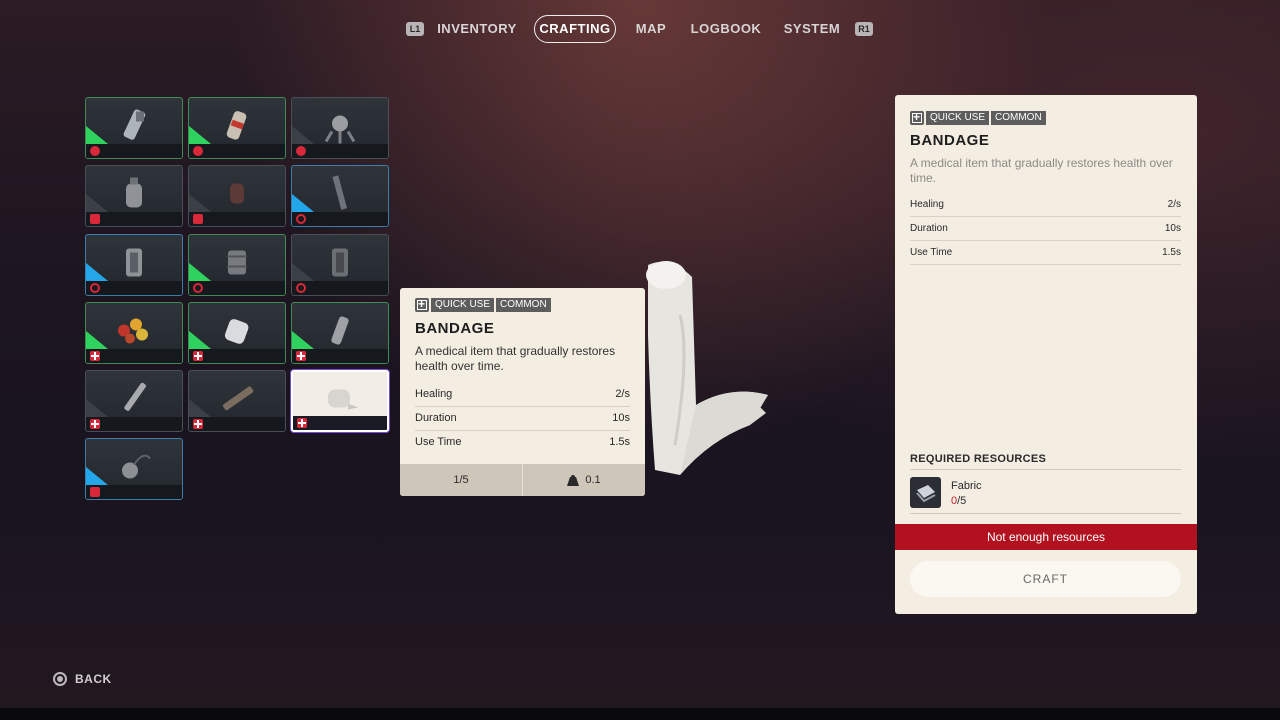  What do you see at coordinates (1045, 513) in the screenshot?
I see `divider` at bounding box center [1045, 513].